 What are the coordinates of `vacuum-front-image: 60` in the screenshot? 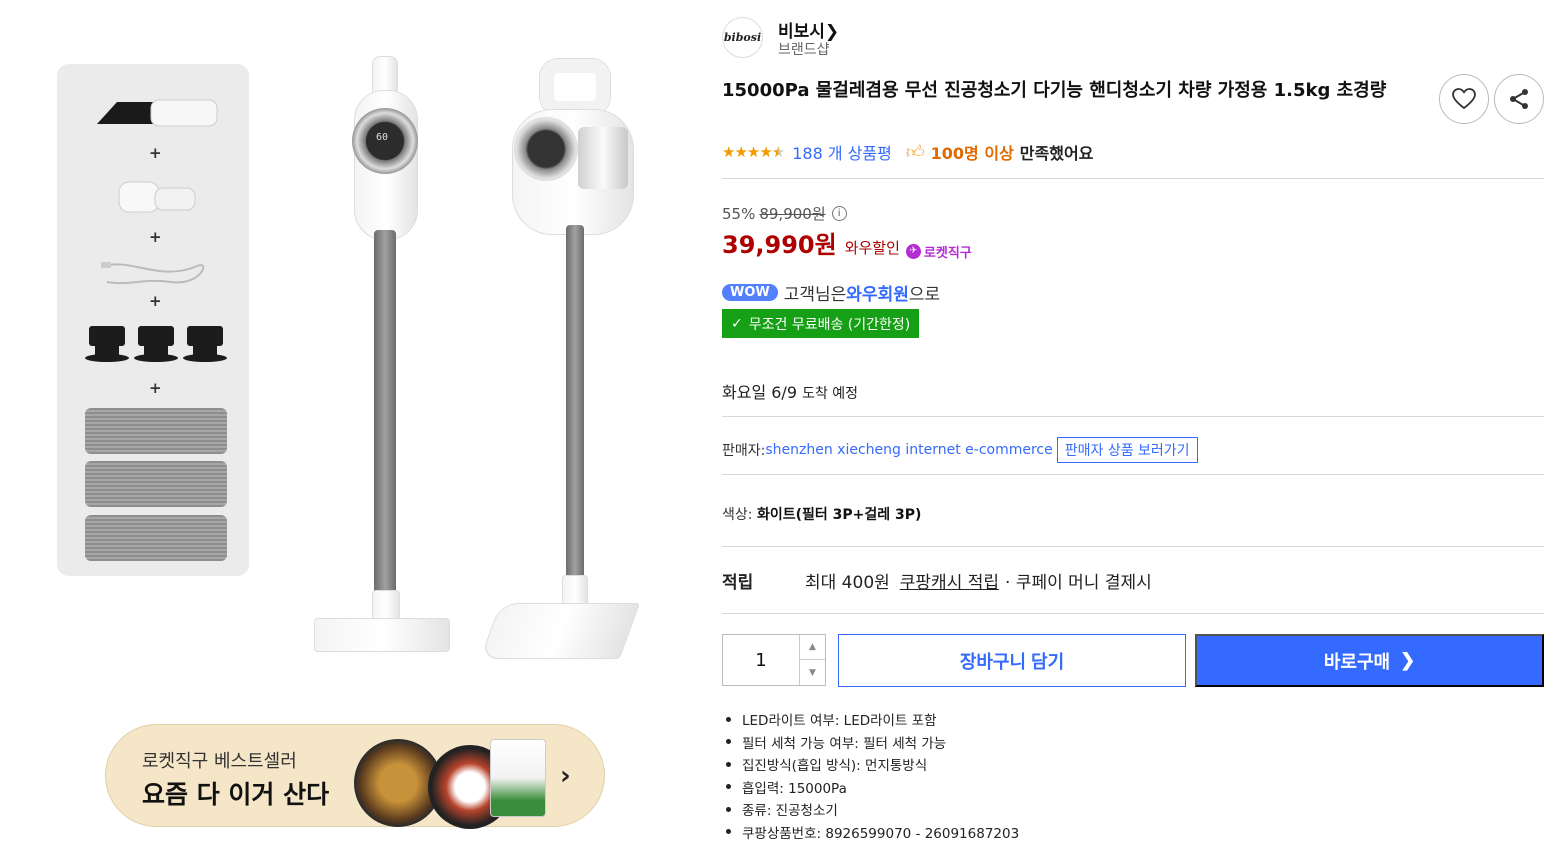 It's located at (385, 355).